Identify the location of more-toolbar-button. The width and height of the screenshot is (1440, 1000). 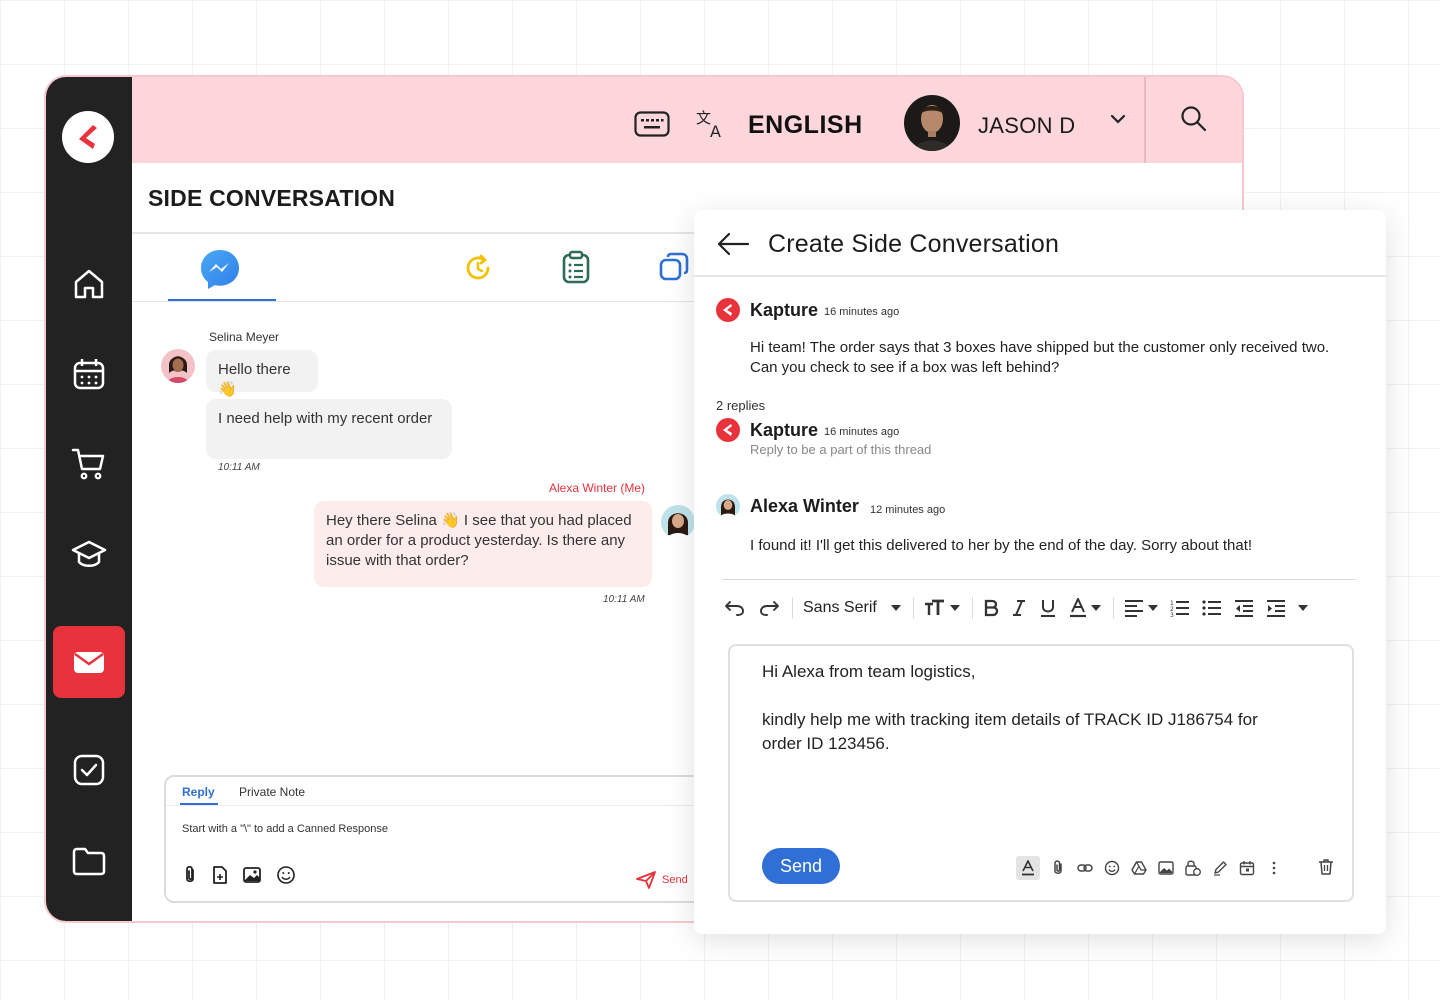
(1302, 608).